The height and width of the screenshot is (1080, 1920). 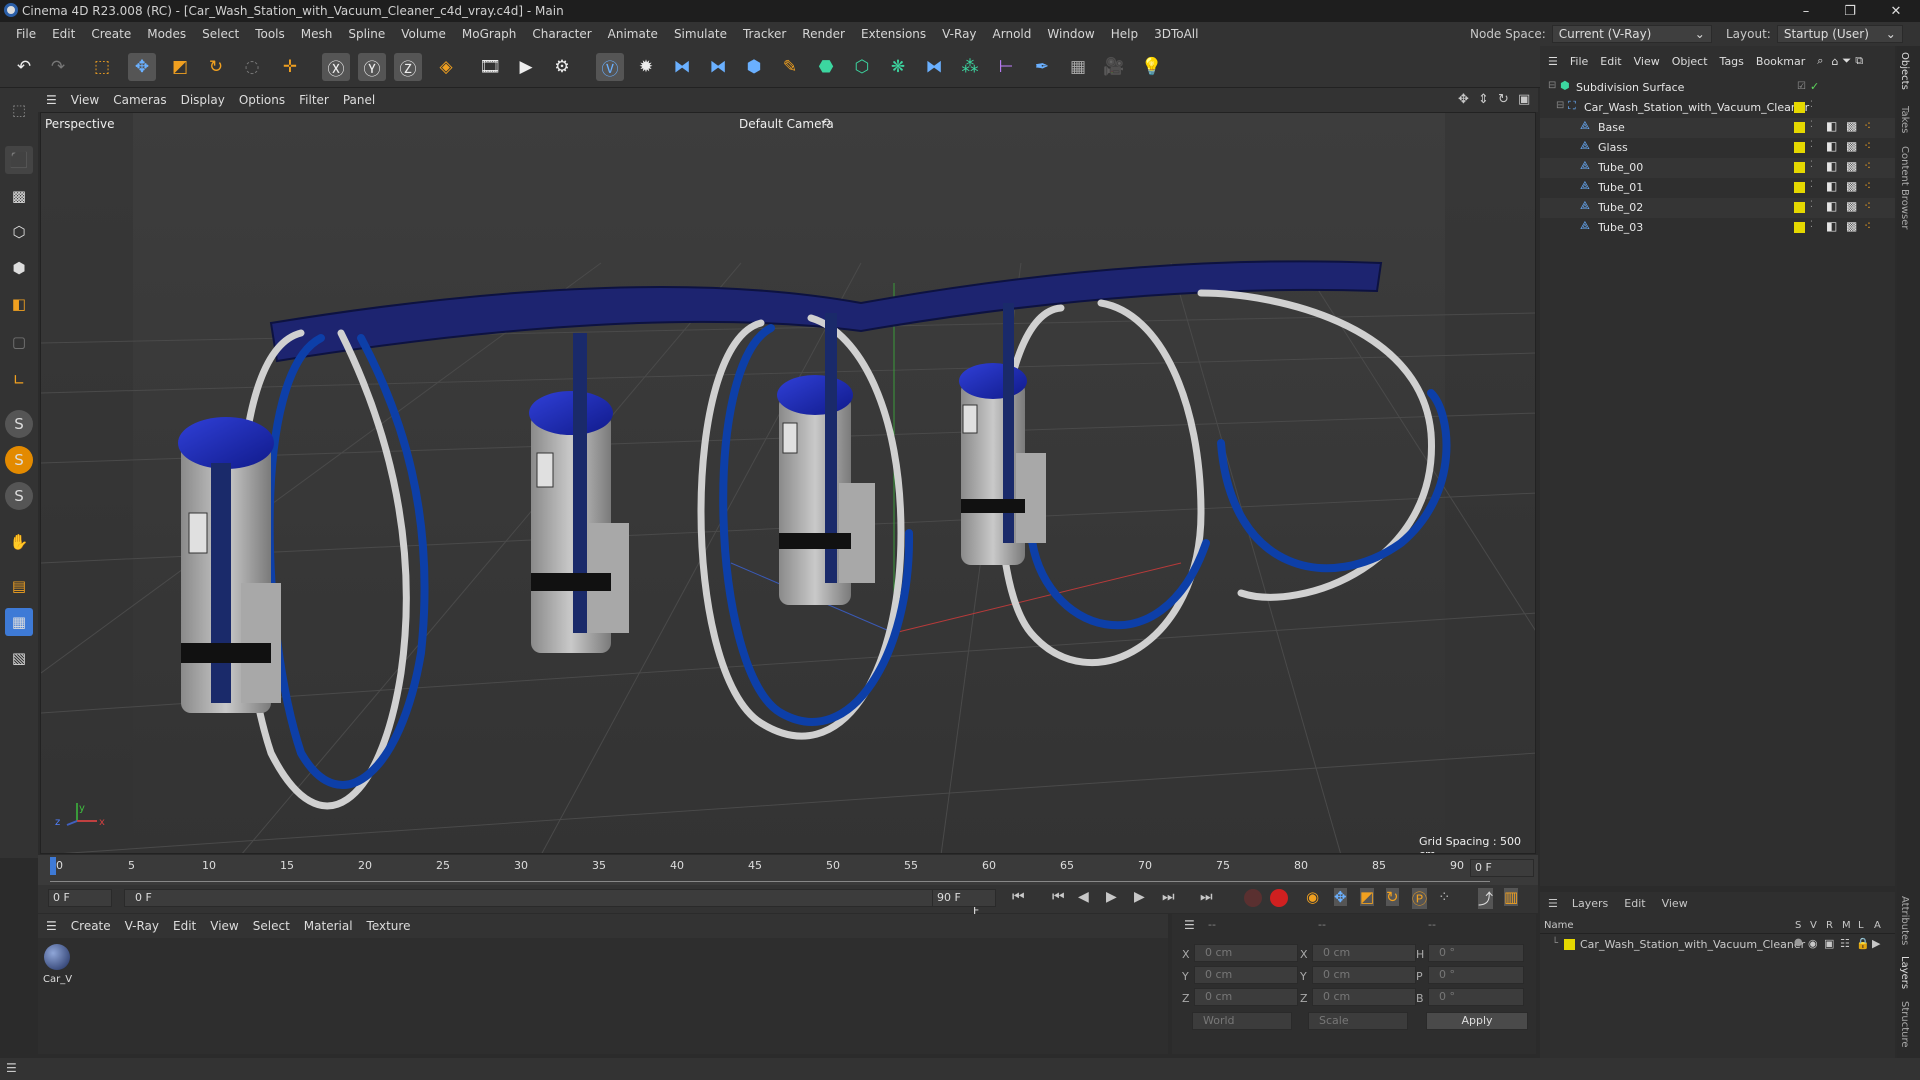 What do you see at coordinates (1364, 953) in the screenshot?
I see `size-x-field: 0 cm` at bounding box center [1364, 953].